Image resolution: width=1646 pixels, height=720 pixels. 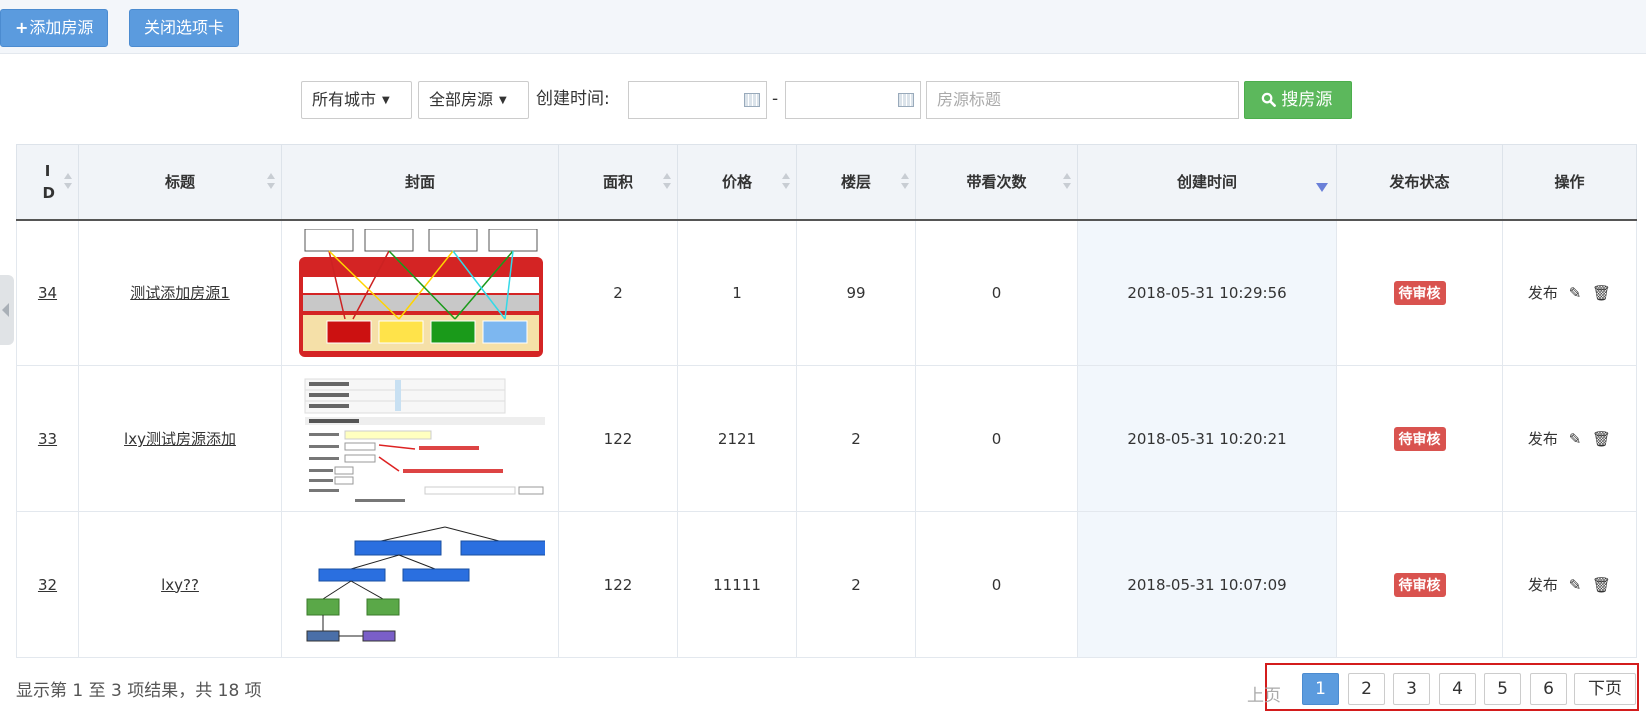 I want to click on col-status: 发布状态, so click(x=1419, y=182).